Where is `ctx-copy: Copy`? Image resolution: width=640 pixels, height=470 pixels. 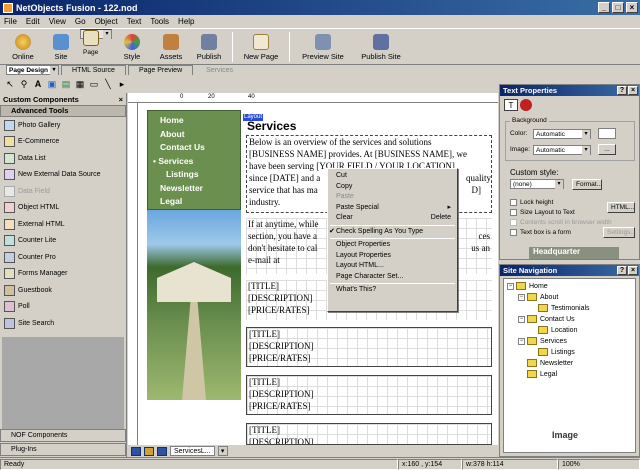 ctx-copy: Copy is located at coordinates (392, 187).